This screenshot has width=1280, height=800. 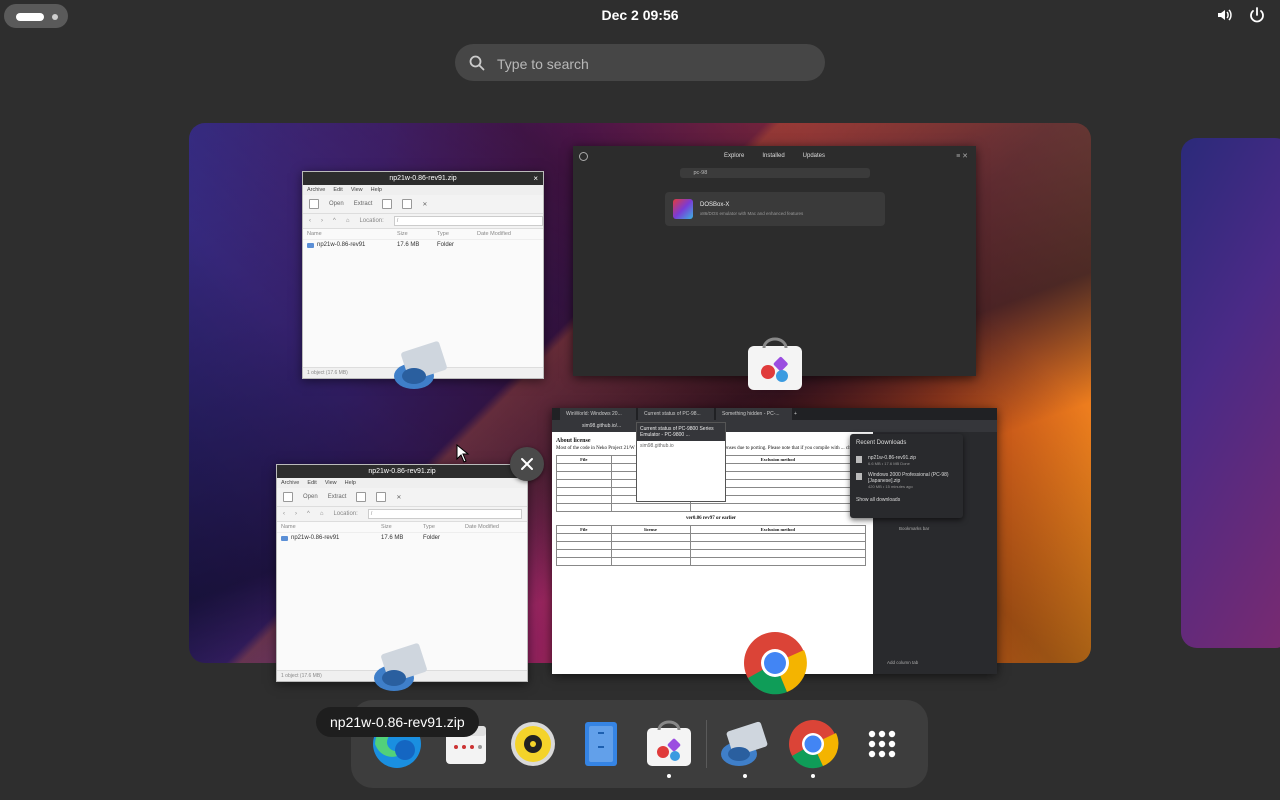 I want to click on rhythmbox-icon, so click(x=533, y=744).